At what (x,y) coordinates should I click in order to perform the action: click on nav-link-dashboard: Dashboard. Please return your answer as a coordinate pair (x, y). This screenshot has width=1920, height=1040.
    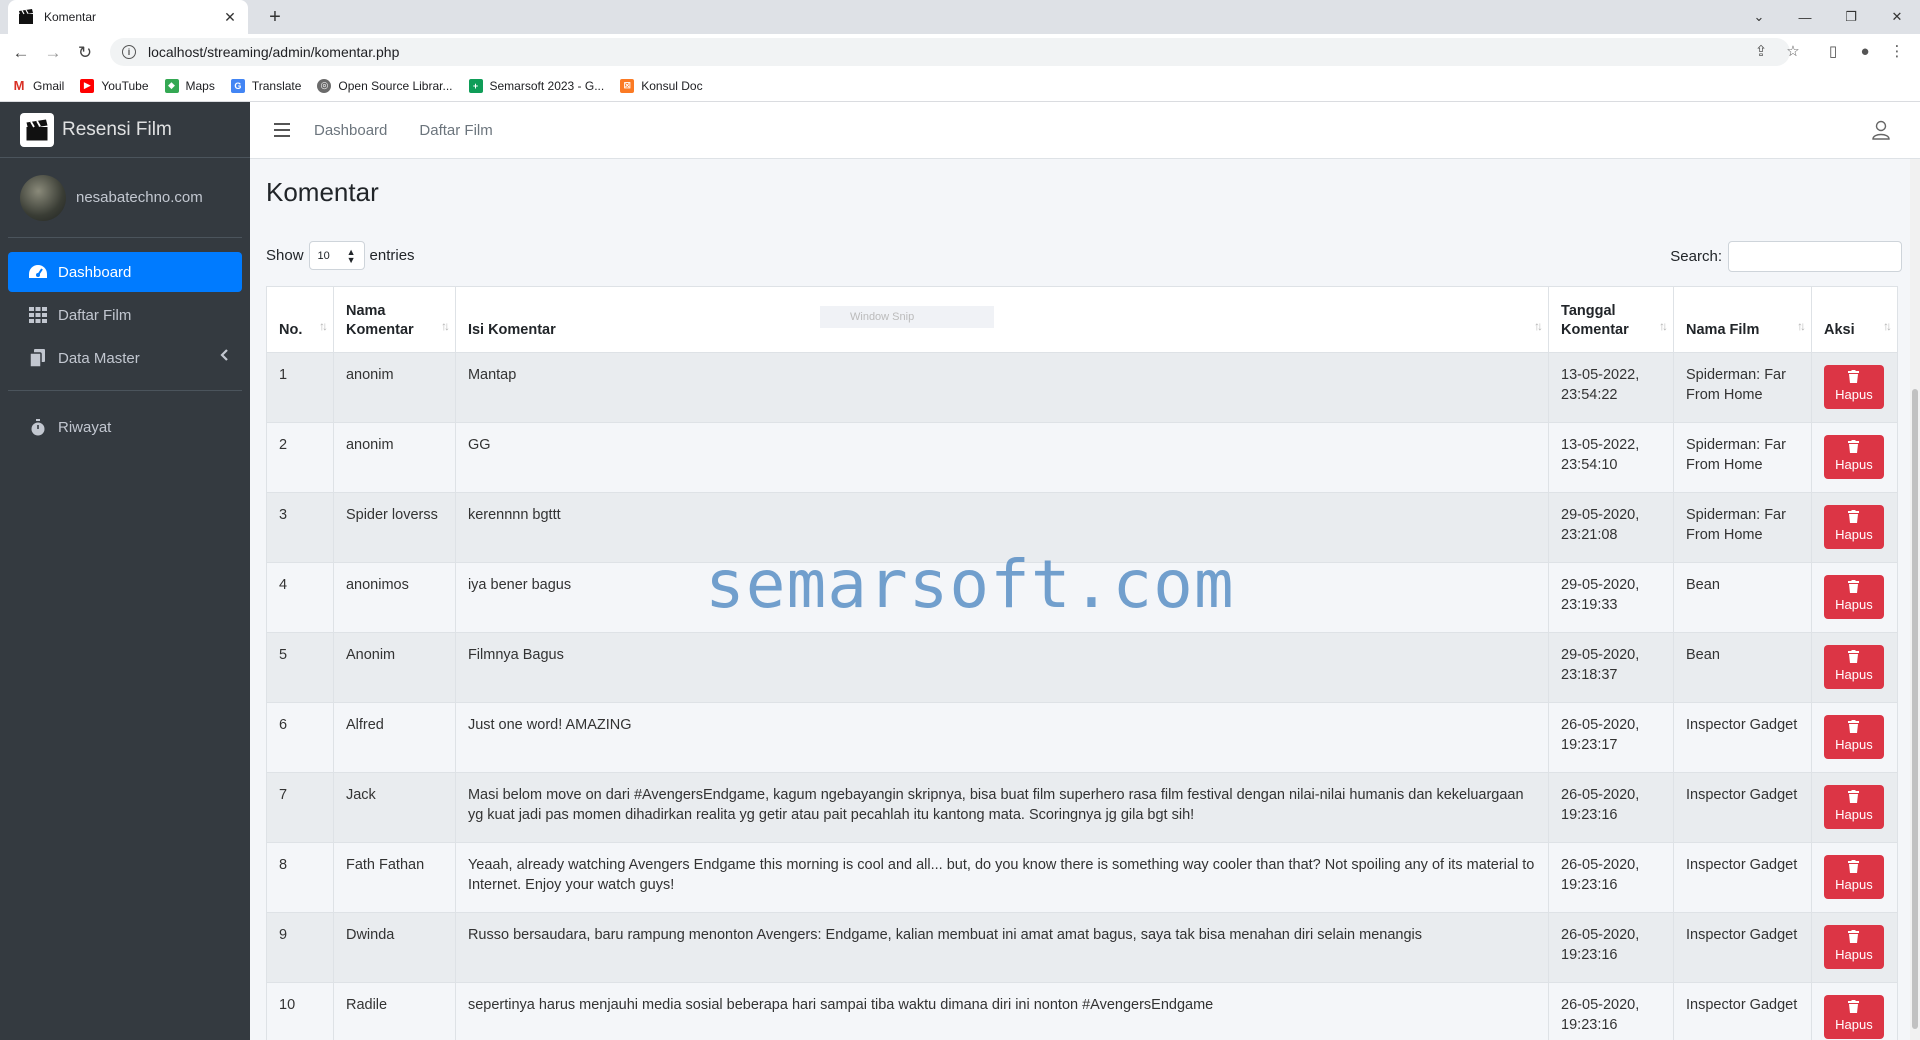
    Looking at the image, I should click on (350, 130).